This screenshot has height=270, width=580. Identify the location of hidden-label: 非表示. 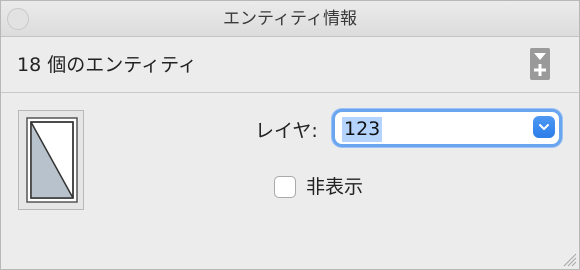
(335, 187).